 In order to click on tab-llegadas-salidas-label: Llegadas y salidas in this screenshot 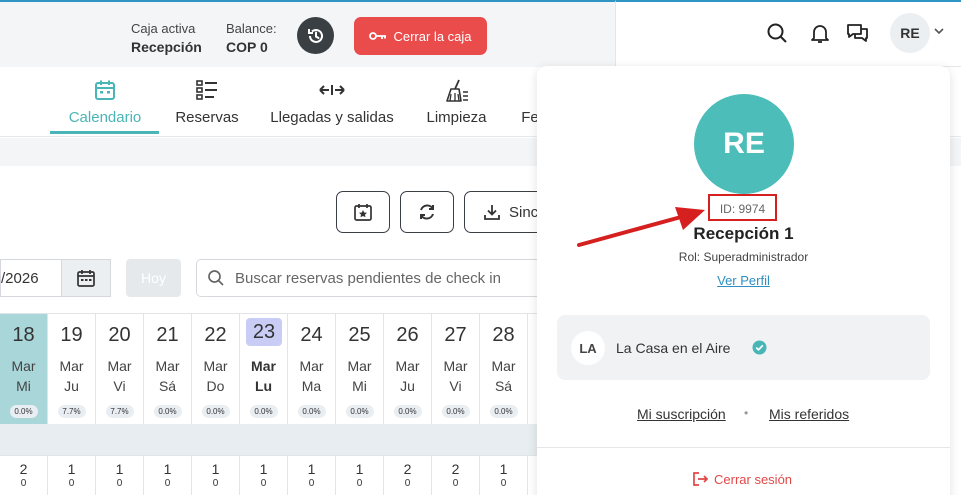, I will do `click(332, 117)`.